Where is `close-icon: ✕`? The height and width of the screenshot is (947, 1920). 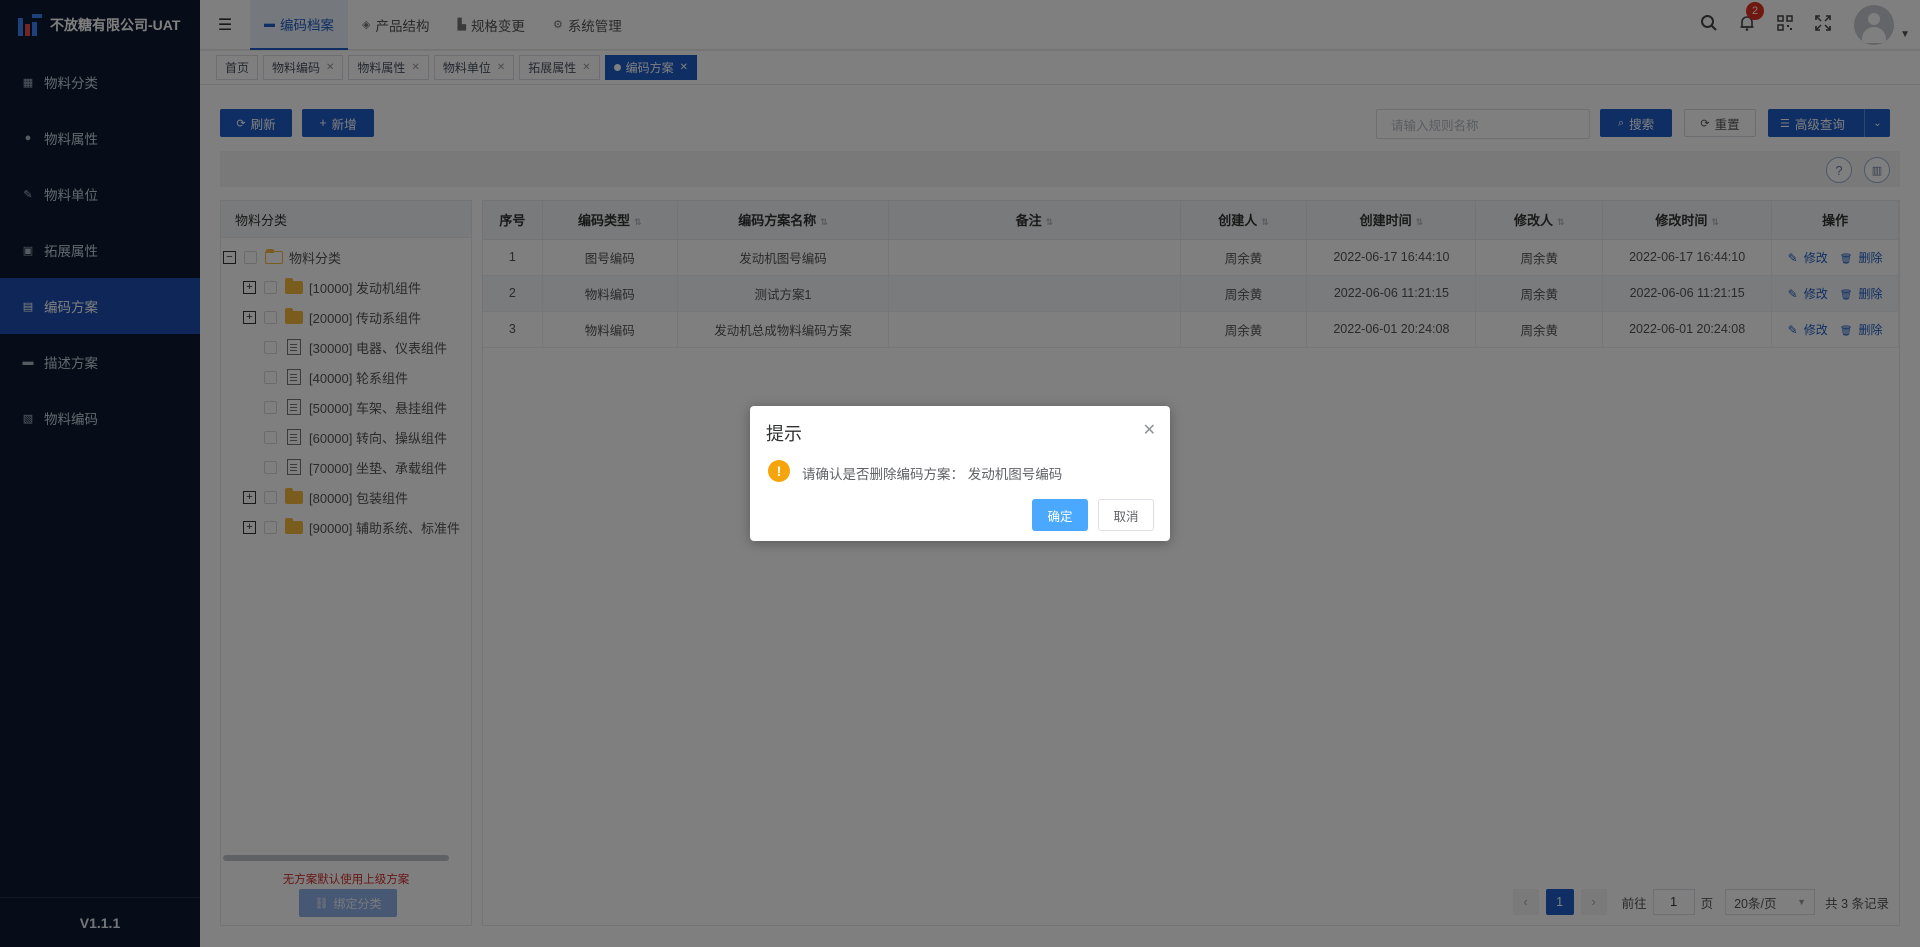 close-icon: ✕ is located at coordinates (1149, 430).